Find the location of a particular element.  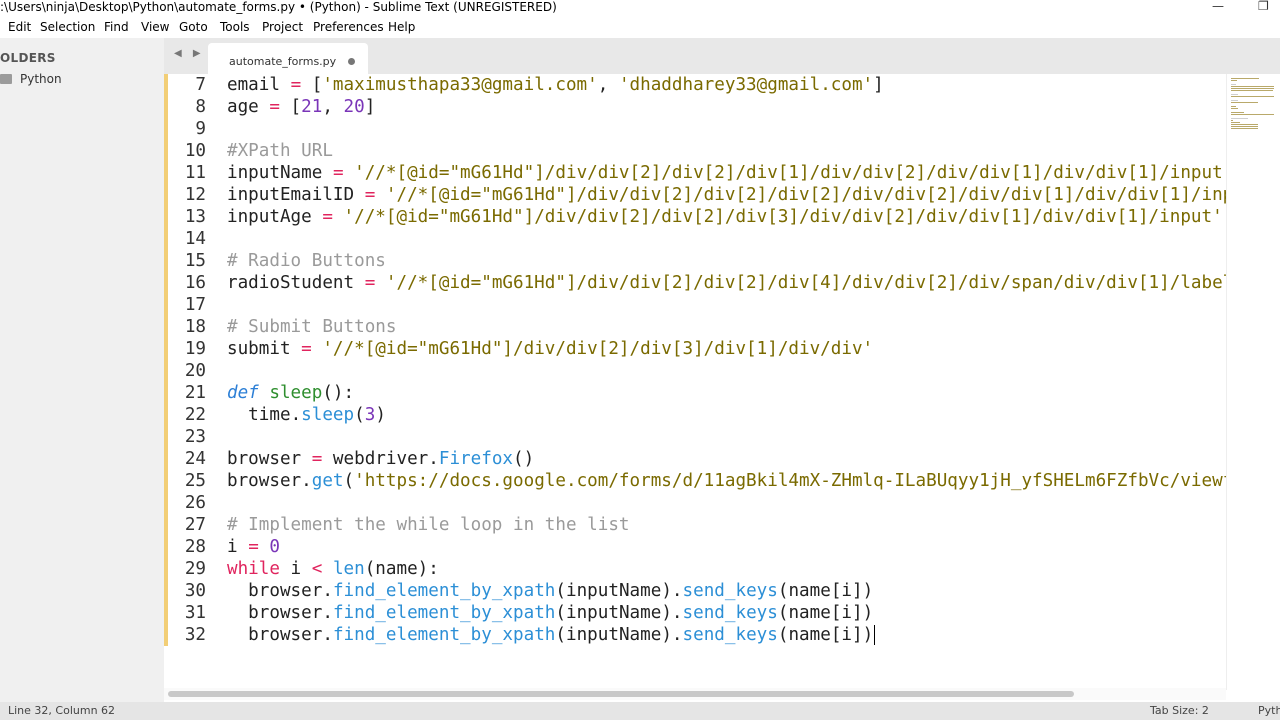

menu-preferences: Preferences is located at coordinates (348, 27).